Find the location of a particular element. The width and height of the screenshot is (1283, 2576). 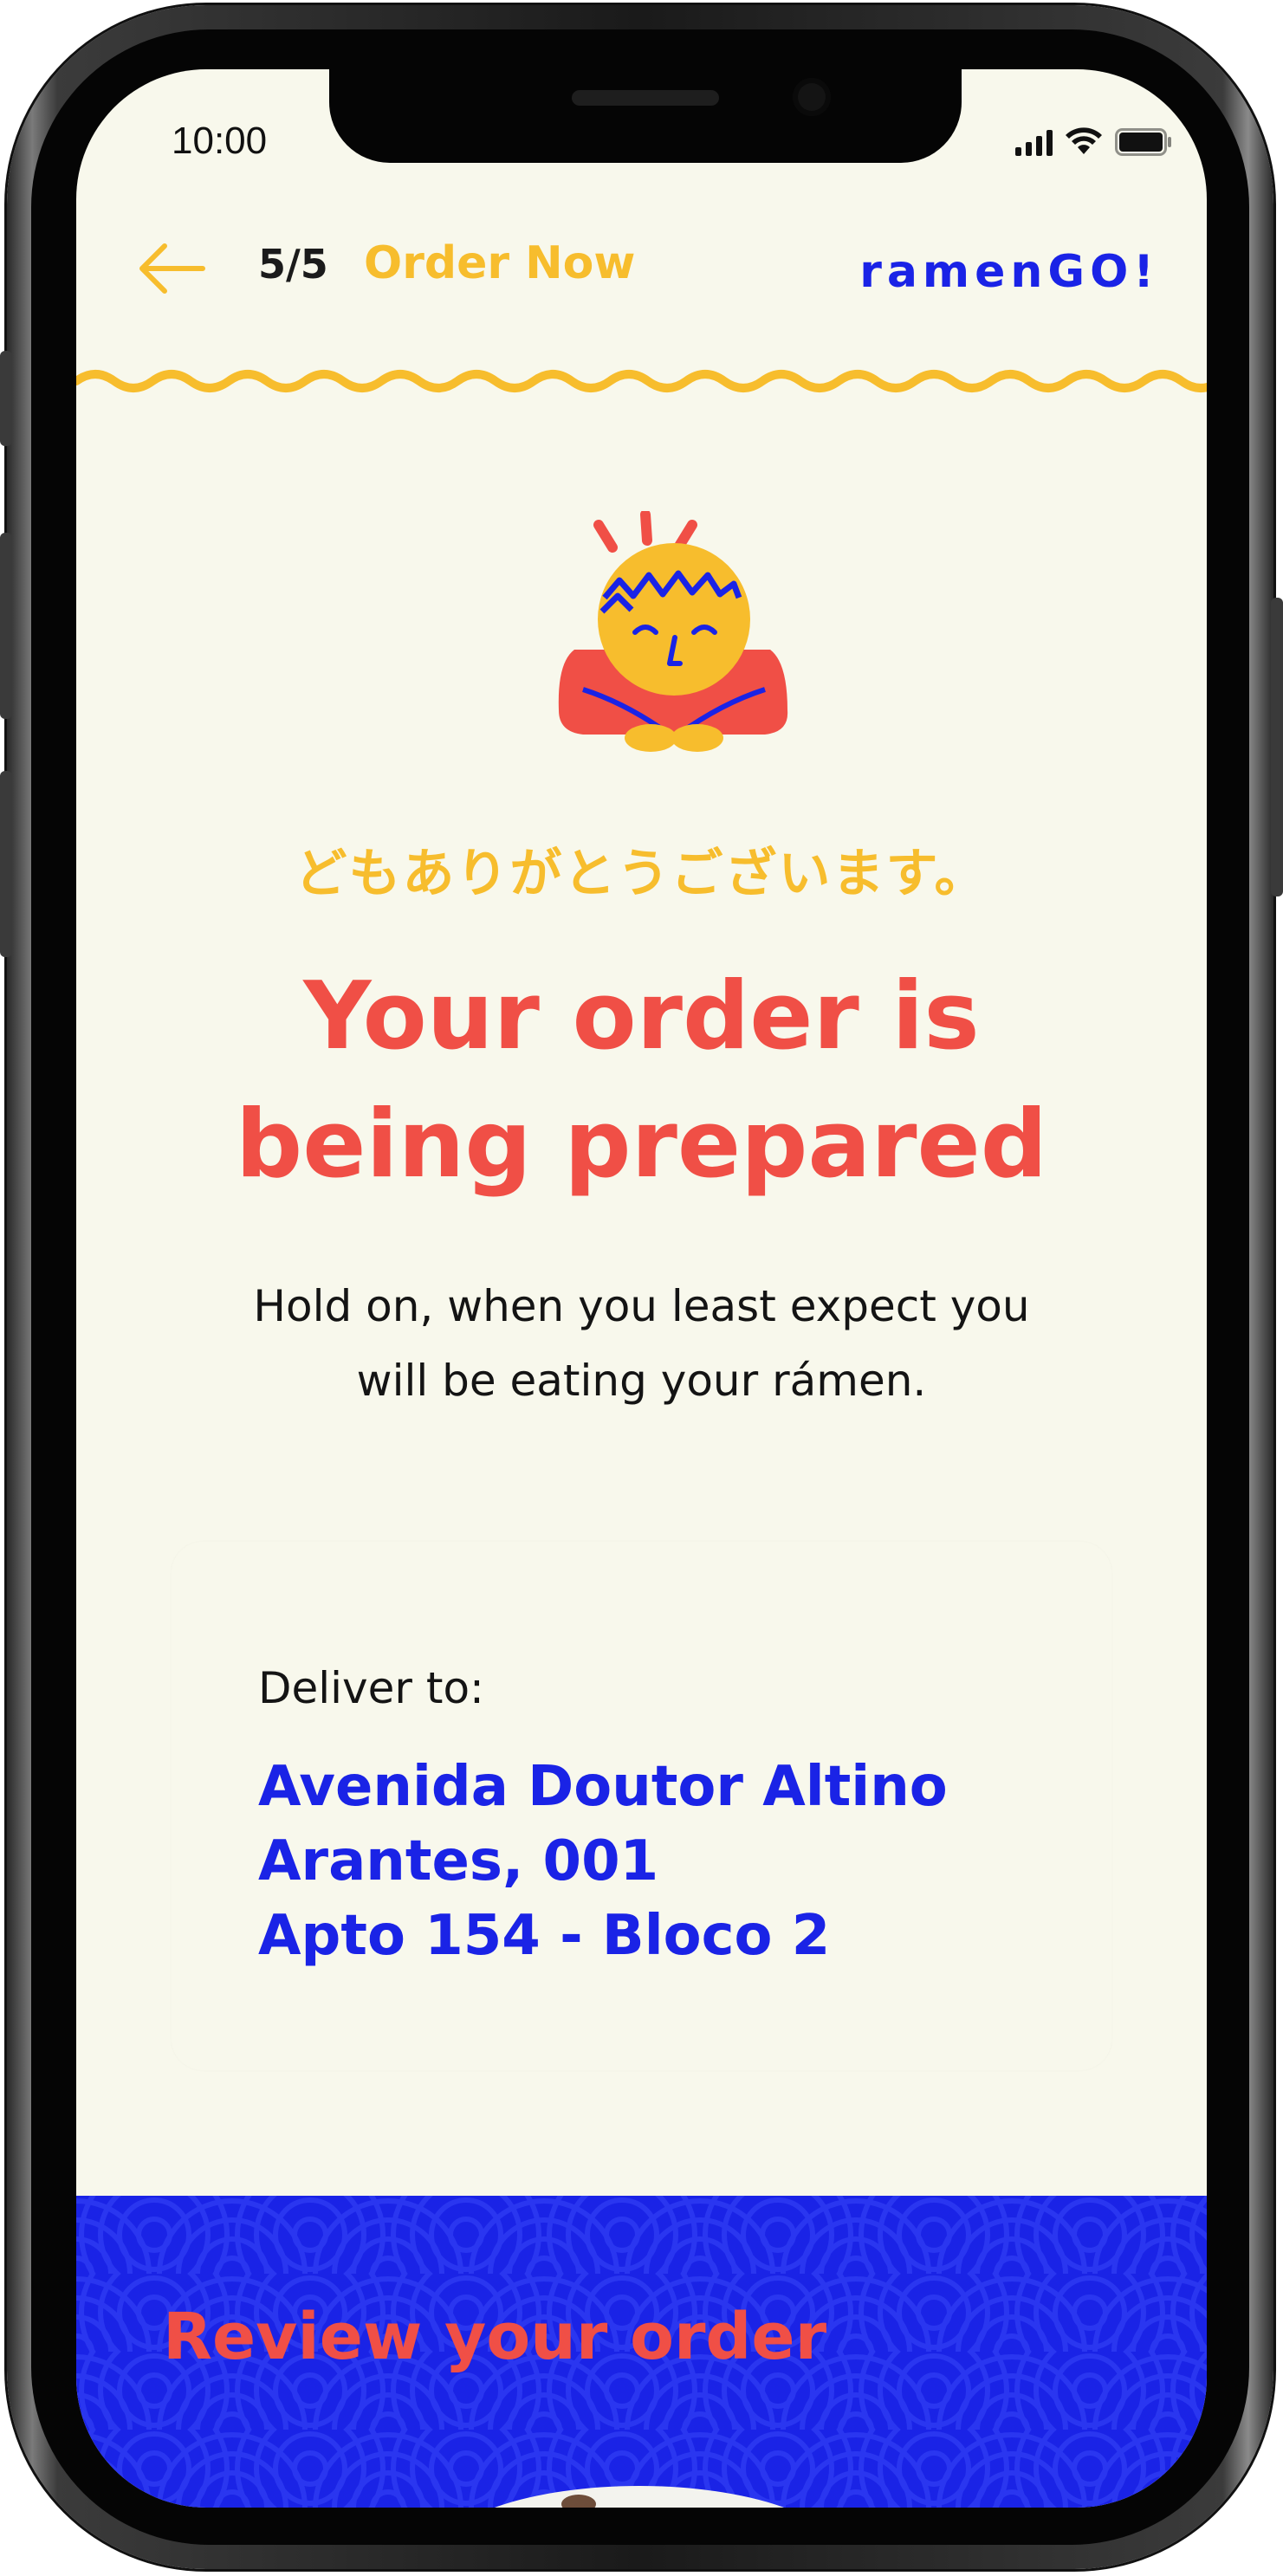

step-counter: 5/5 is located at coordinates (293, 264).